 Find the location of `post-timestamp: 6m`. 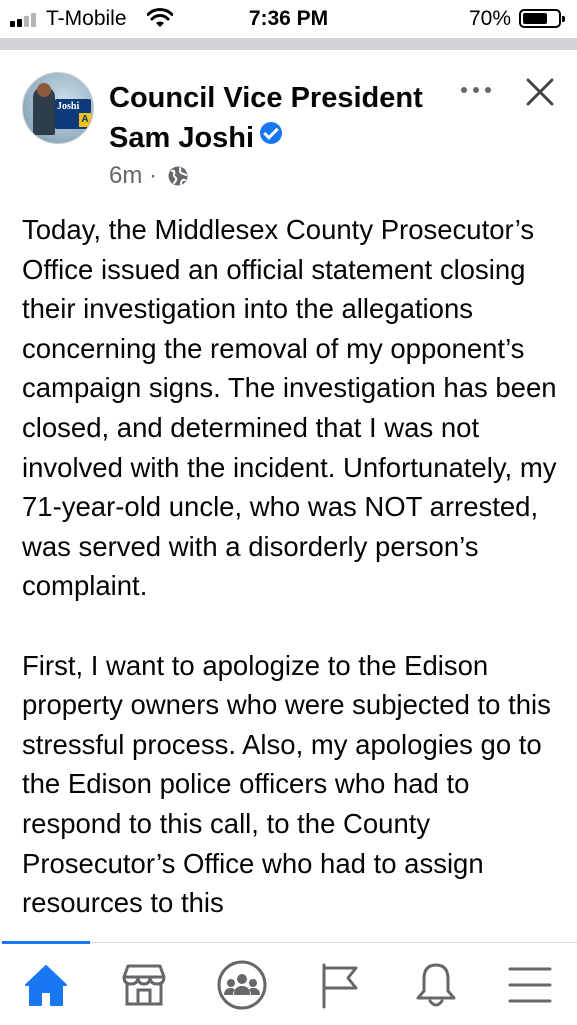

post-timestamp: 6m is located at coordinates (125, 175).